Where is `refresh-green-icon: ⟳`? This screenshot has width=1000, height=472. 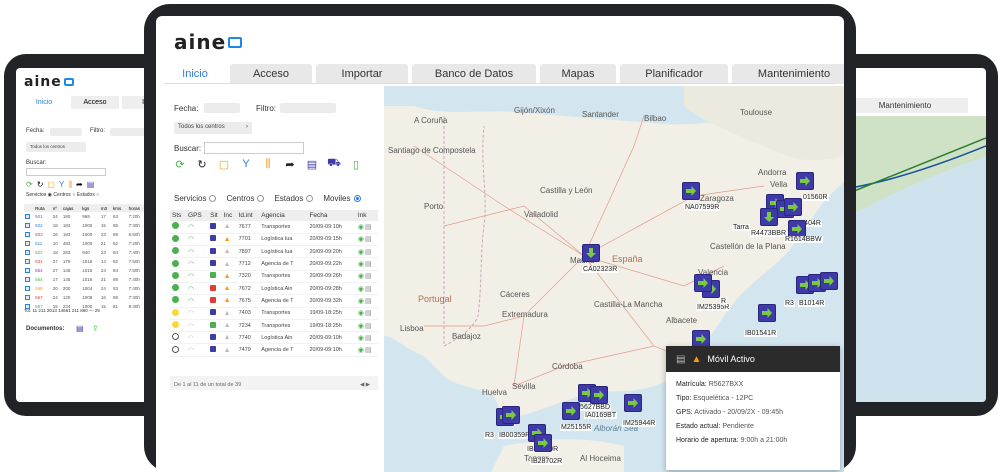
refresh-green-icon: ⟳ is located at coordinates (29, 185).